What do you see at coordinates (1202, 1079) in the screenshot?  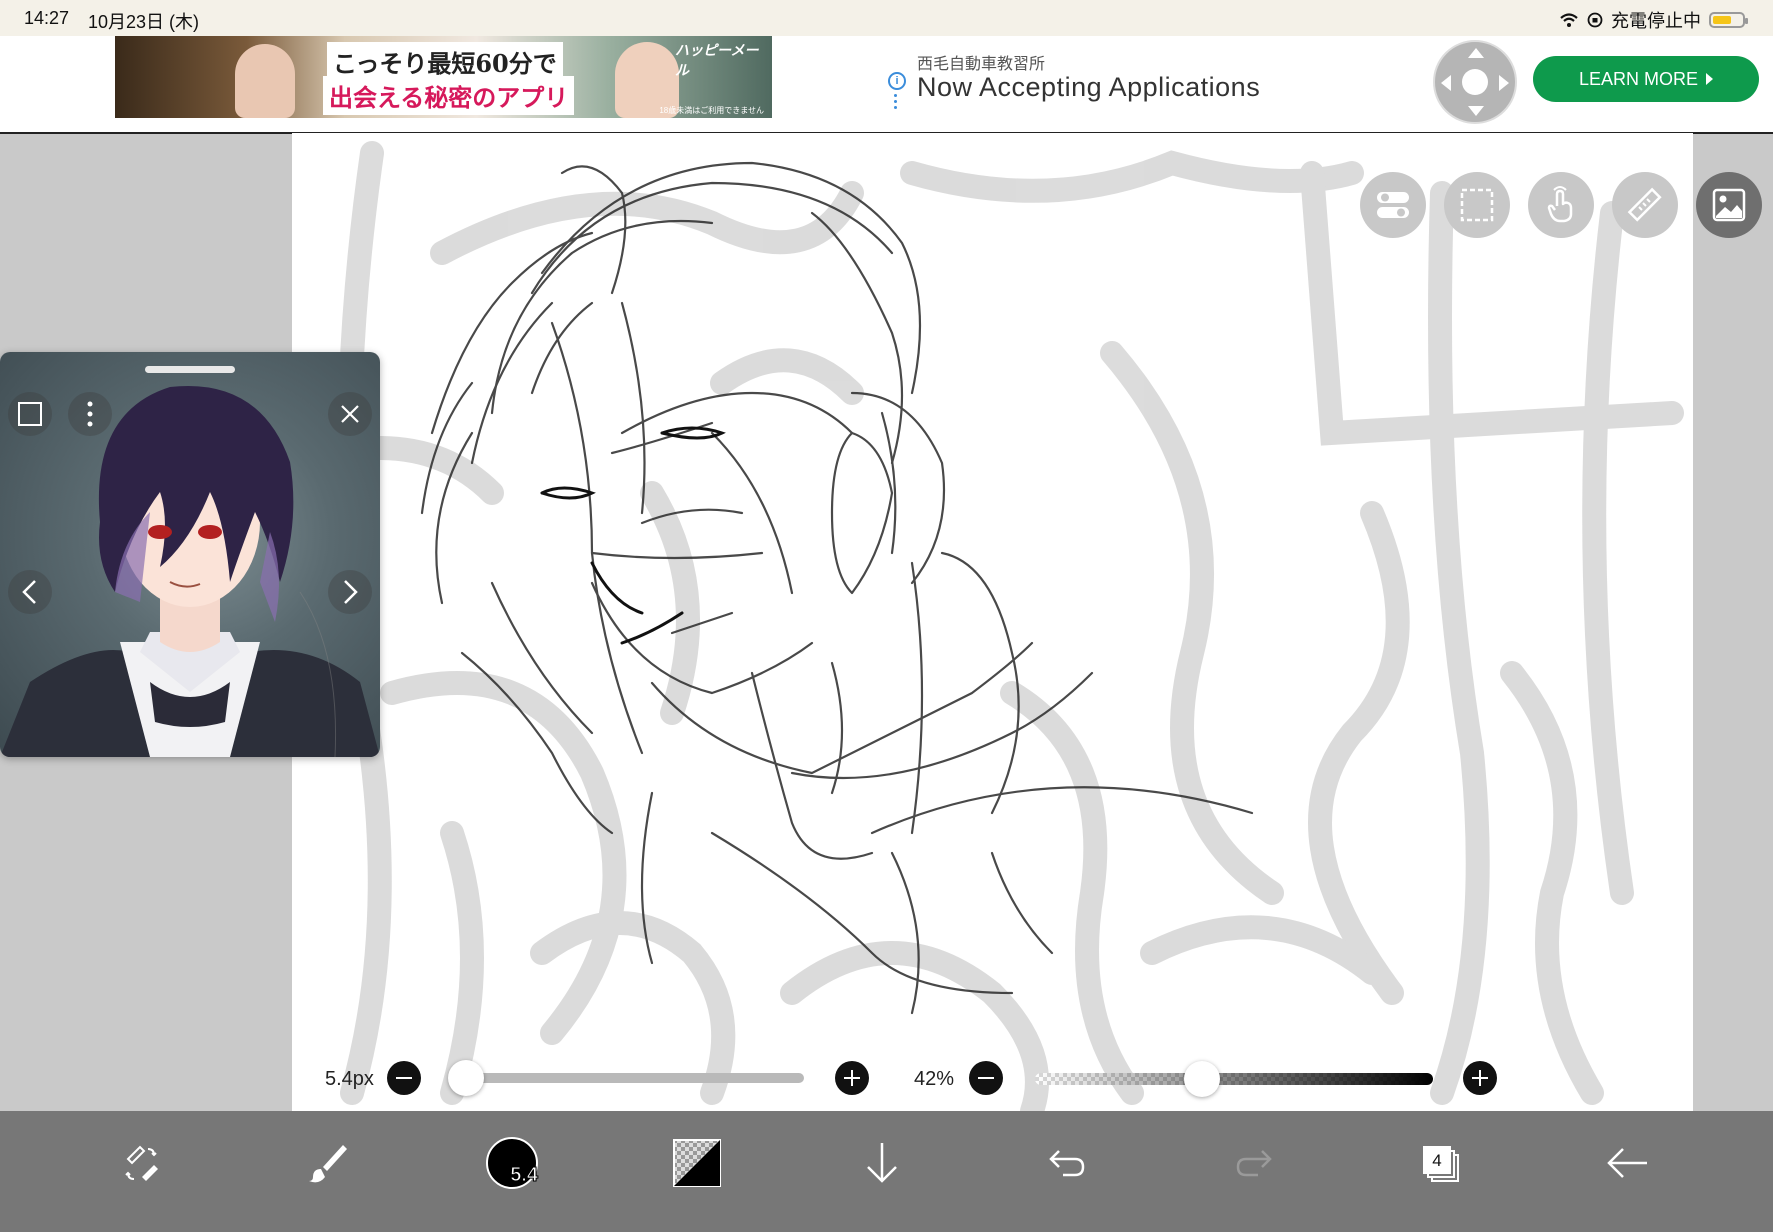 I see `opacity-thumb` at bounding box center [1202, 1079].